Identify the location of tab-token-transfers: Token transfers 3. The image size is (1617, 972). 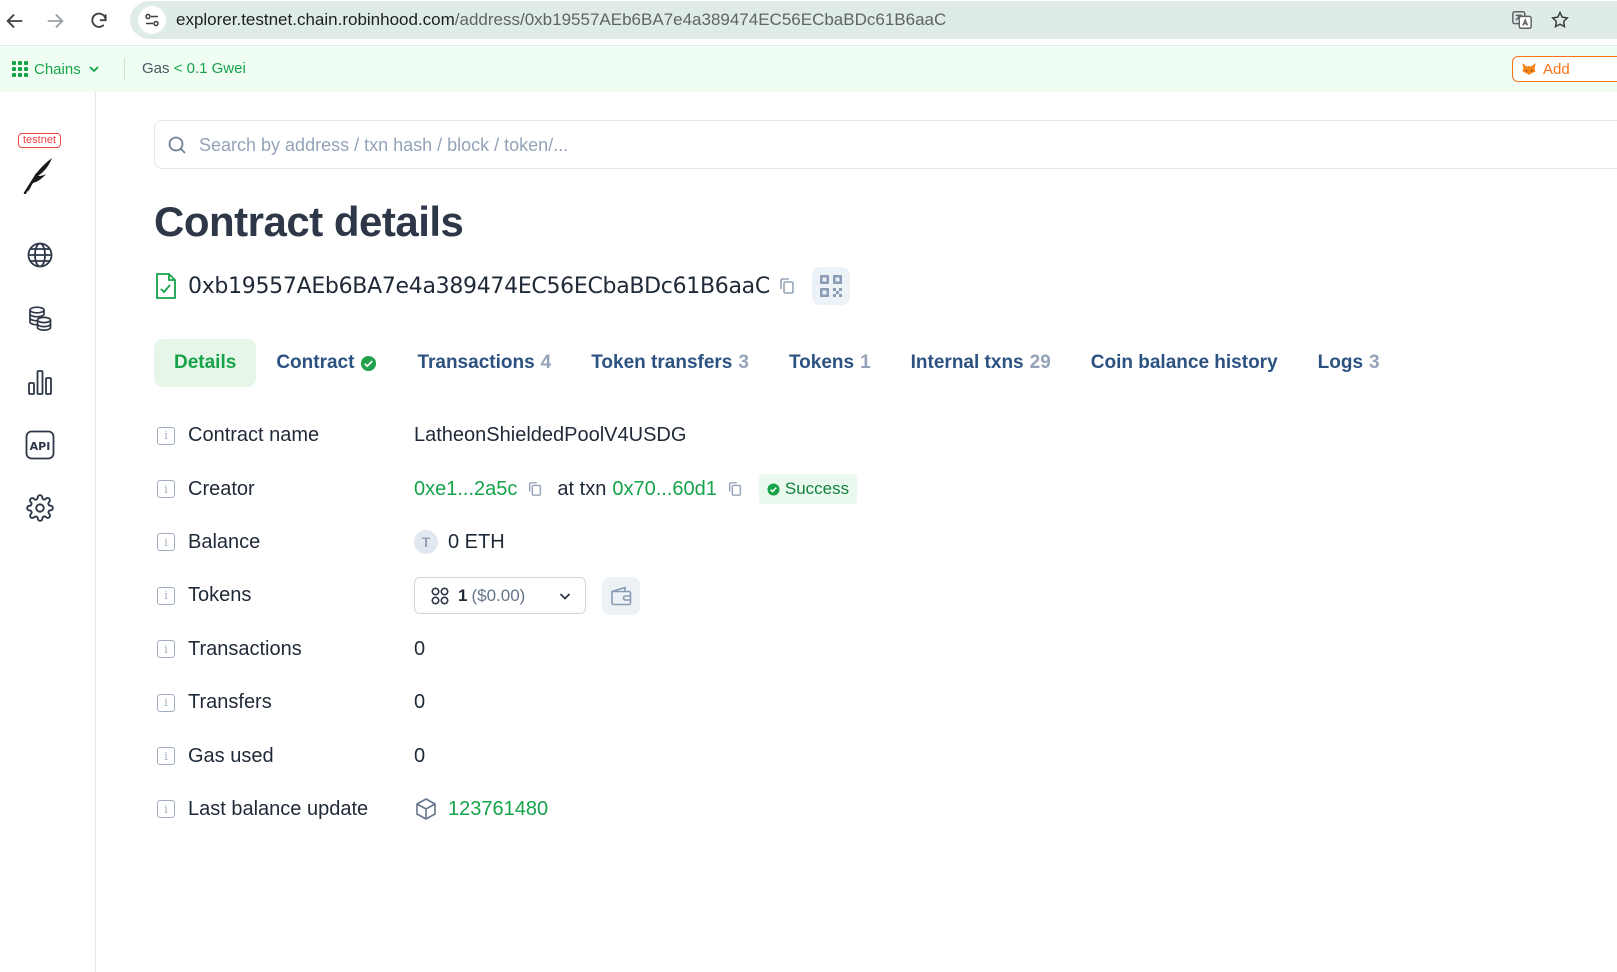
(670, 363).